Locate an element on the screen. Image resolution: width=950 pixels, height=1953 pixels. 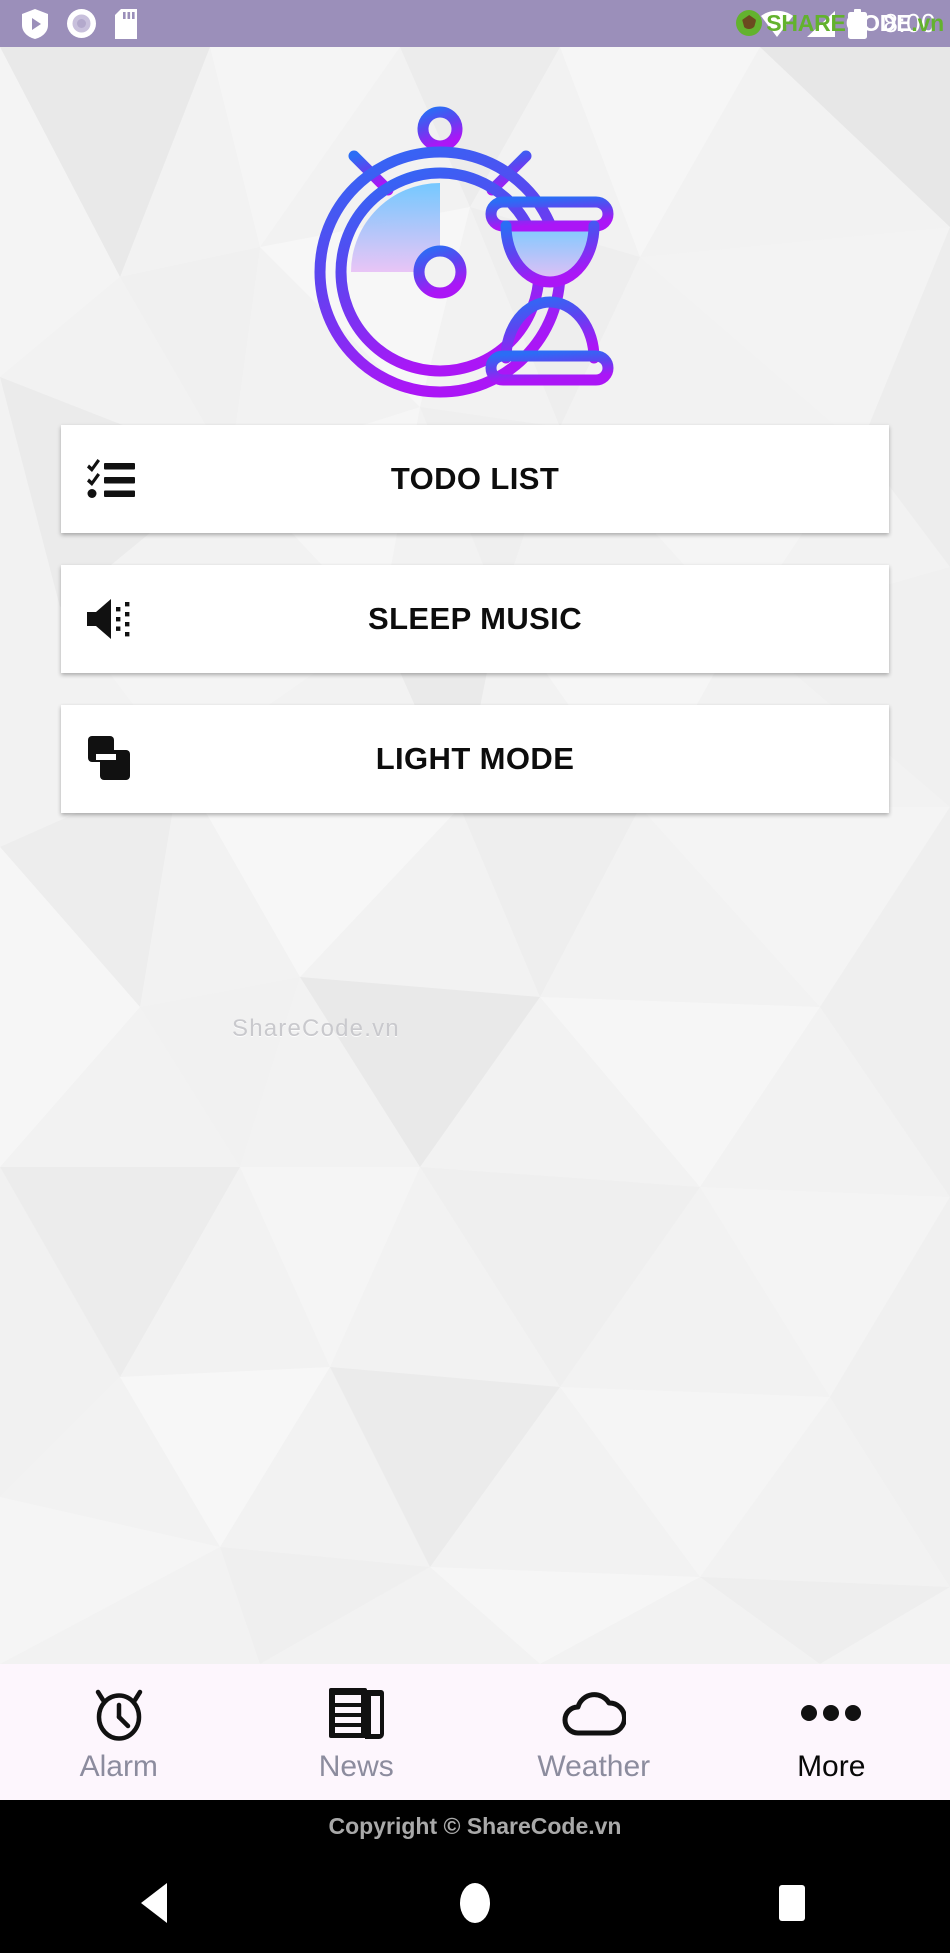
light-mode-label: LIGHT MODE is located at coordinates (475, 758).